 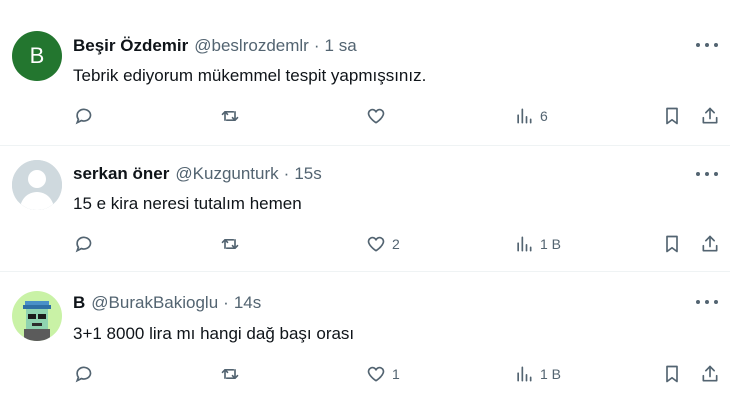 What do you see at coordinates (341, 46) in the screenshot?
I see `timestamp: 1 sa` at bounding box center [341, 46].